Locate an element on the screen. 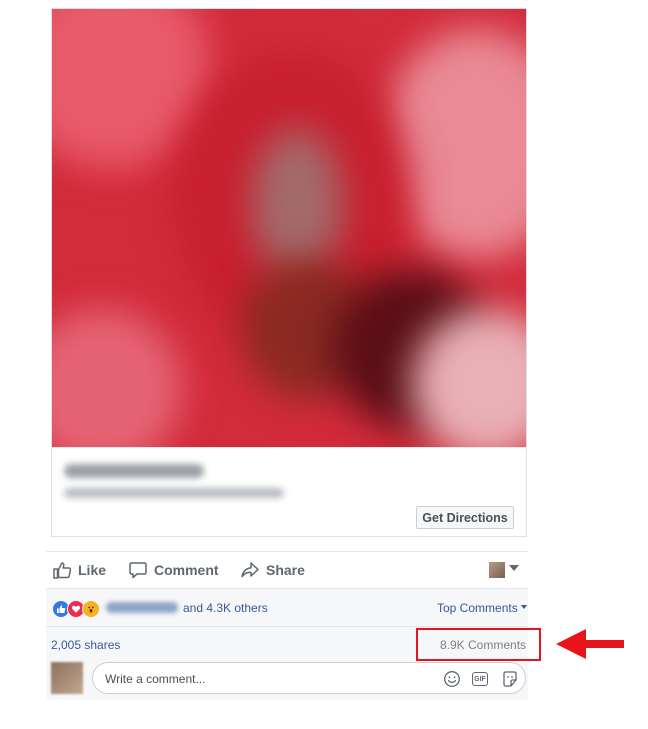 The height and width of the screenshot is (729, 648). comment-box: GIF is located at coordinates (309, 678).